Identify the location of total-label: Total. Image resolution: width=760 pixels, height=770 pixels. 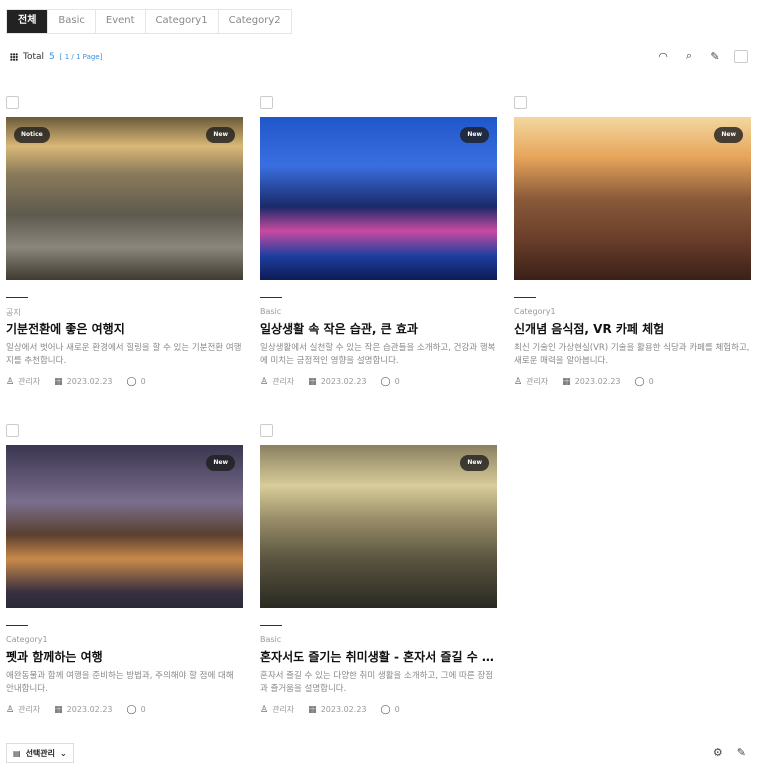
(34, 57).